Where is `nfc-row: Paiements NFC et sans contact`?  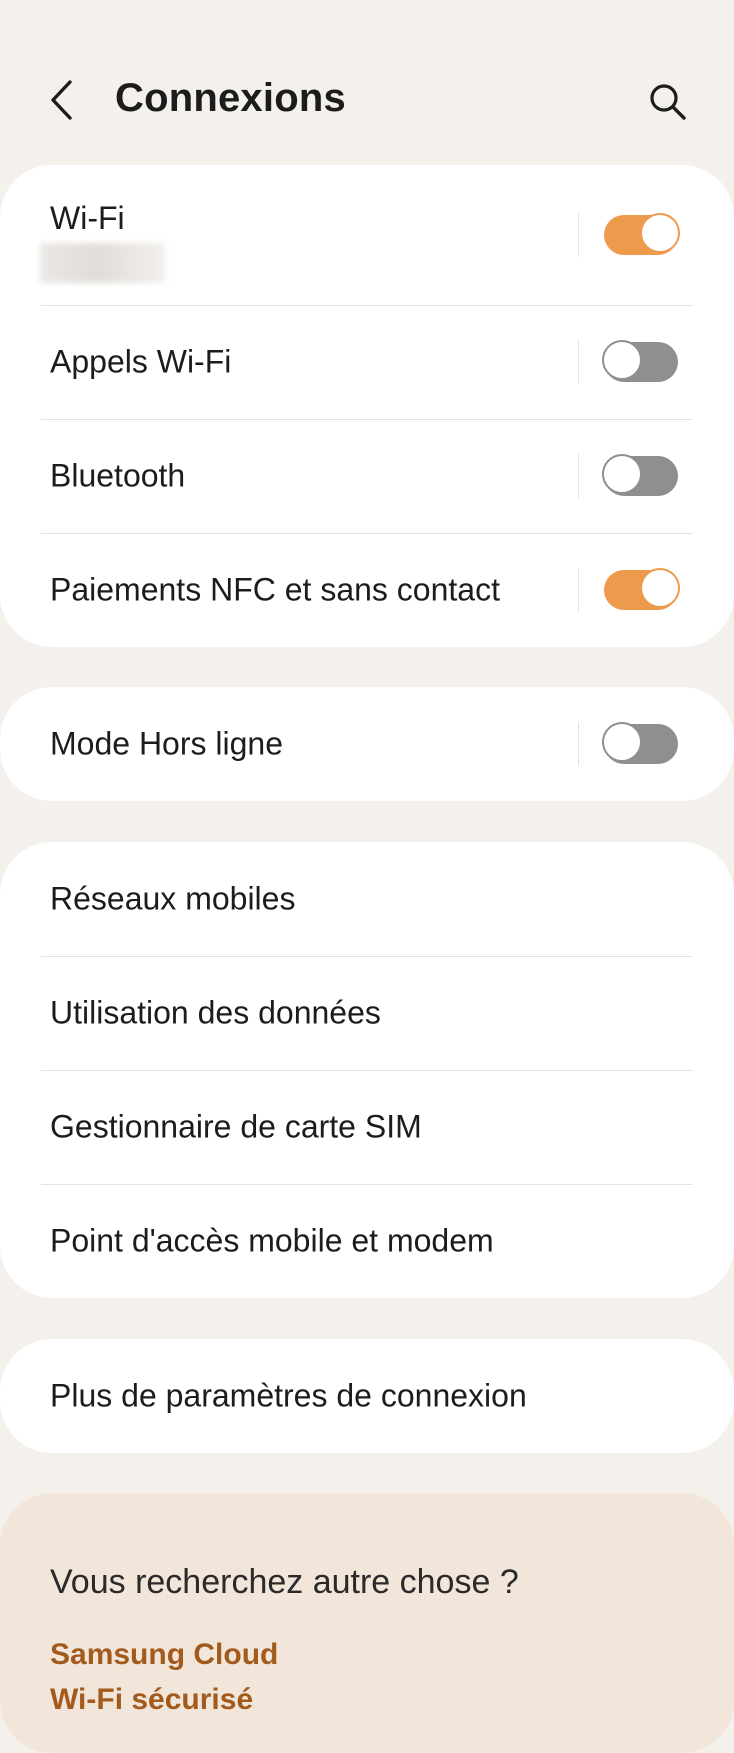 nfc-row: Paiements NFC et sans contact is located at coordinates (367, 590).